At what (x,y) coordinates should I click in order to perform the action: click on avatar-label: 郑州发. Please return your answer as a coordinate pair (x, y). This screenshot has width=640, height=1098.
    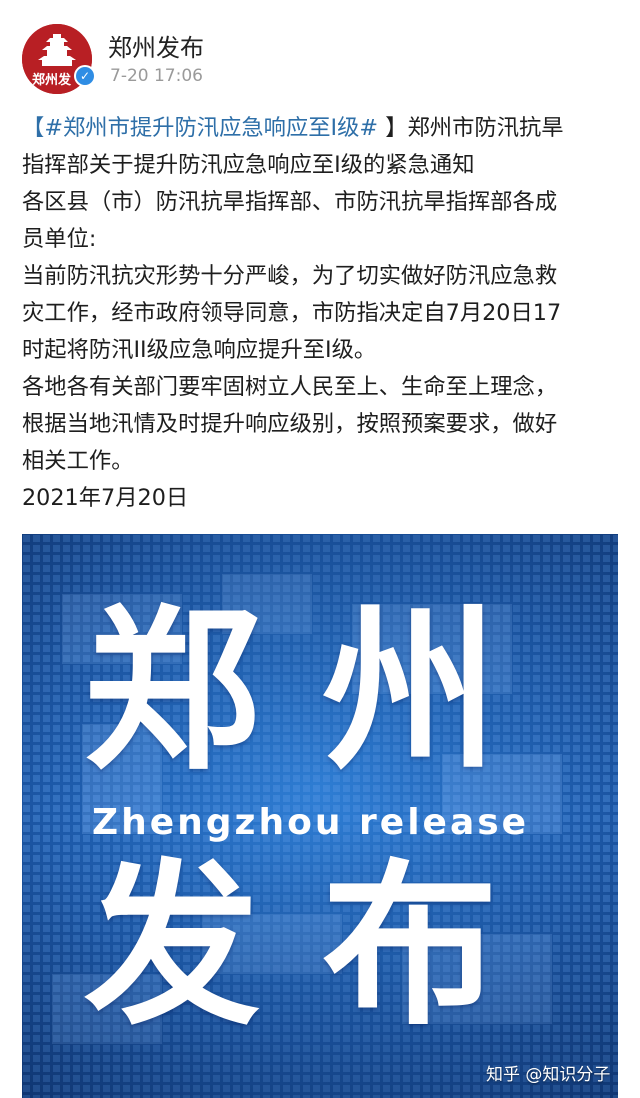
    Looking at the image, I should click on (52, 80).